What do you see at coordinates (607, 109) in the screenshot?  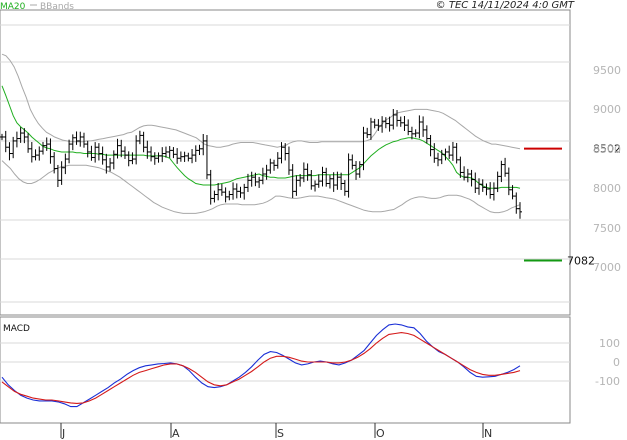 I see `price-y-tick-label: 9000` at bounding box center [607, 109].